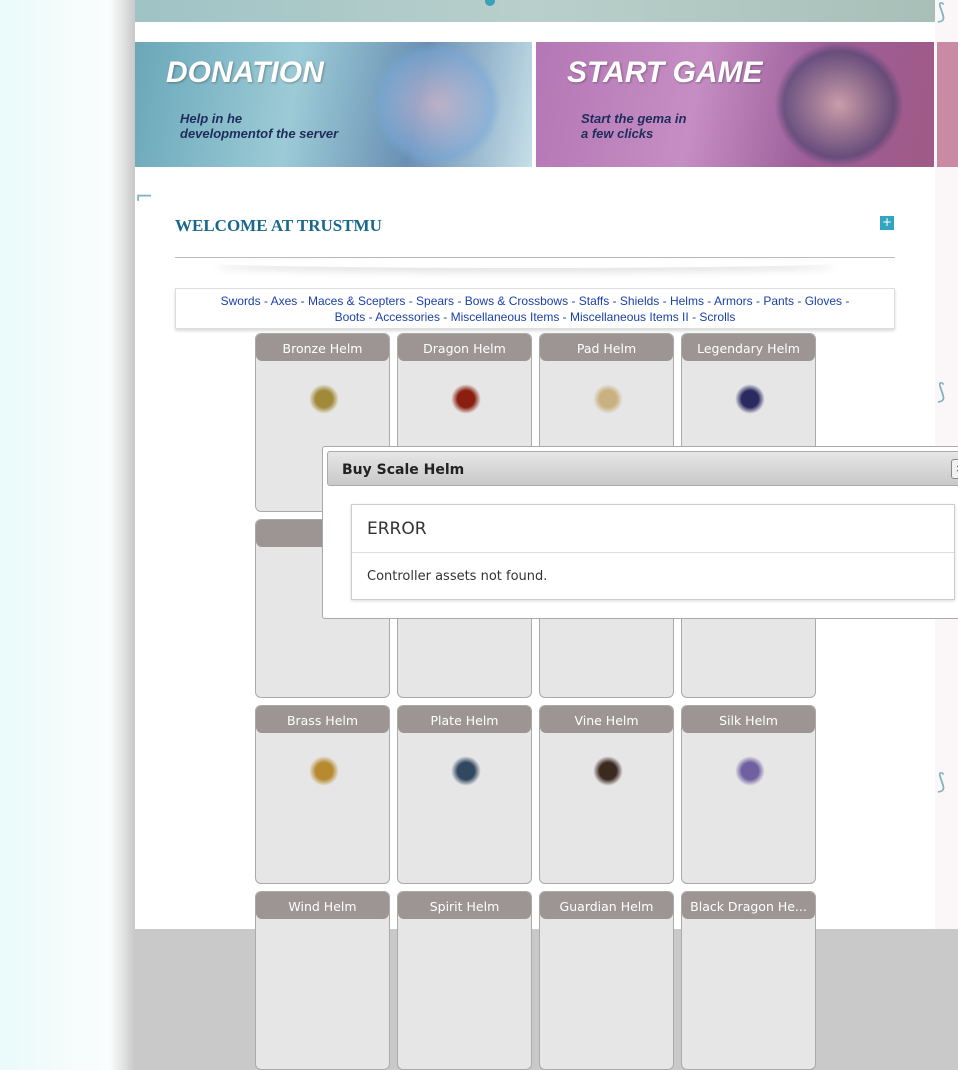 This screenshot has width=958, height=1070. What do you see at coordinates (490, 3) in the screenshot?
I see `slider-dot` at bounding box center [490, 3].